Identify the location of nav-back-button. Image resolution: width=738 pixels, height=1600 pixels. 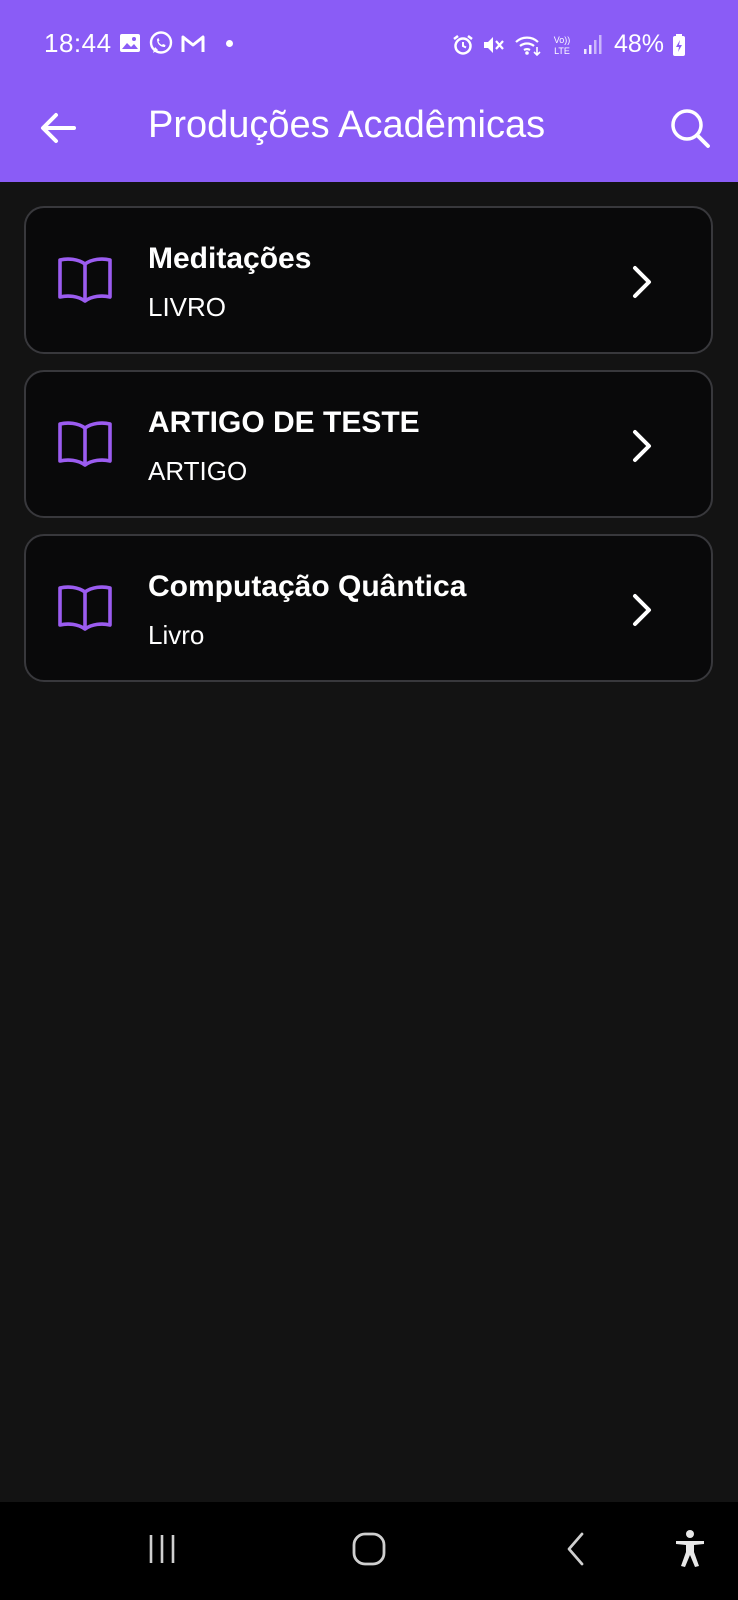
(576, 1551).